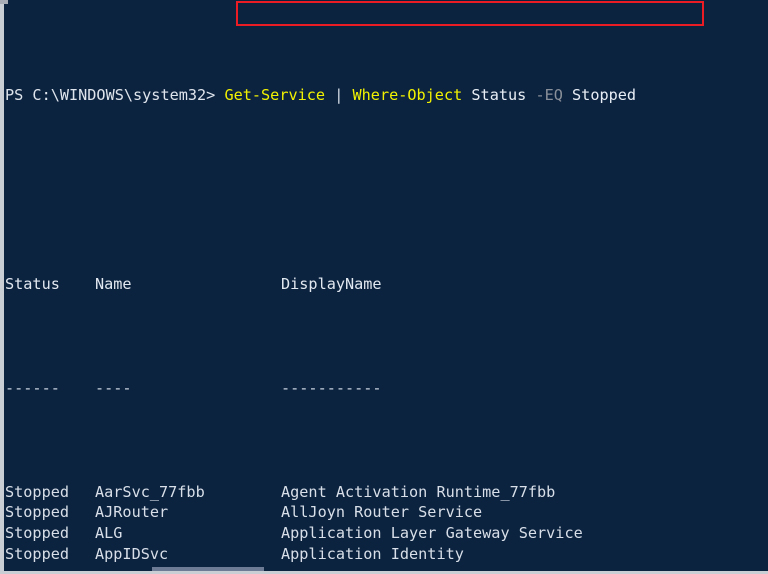 Image resolution: width=768 pixels, height=574 pixels. I want to click on cell-name: AarSvc_77fbb, so click(150, 491).